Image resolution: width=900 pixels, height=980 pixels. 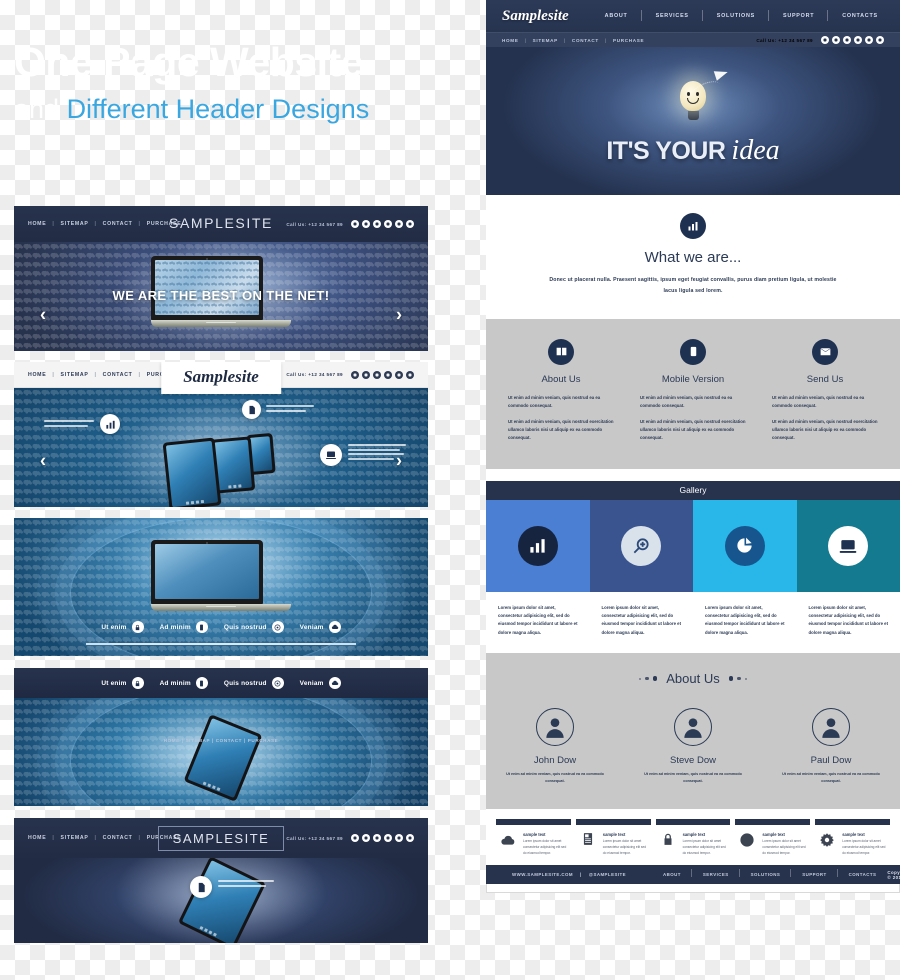 I want to click on menu-contacts: CONTACTS, so click(x=860, y=16).